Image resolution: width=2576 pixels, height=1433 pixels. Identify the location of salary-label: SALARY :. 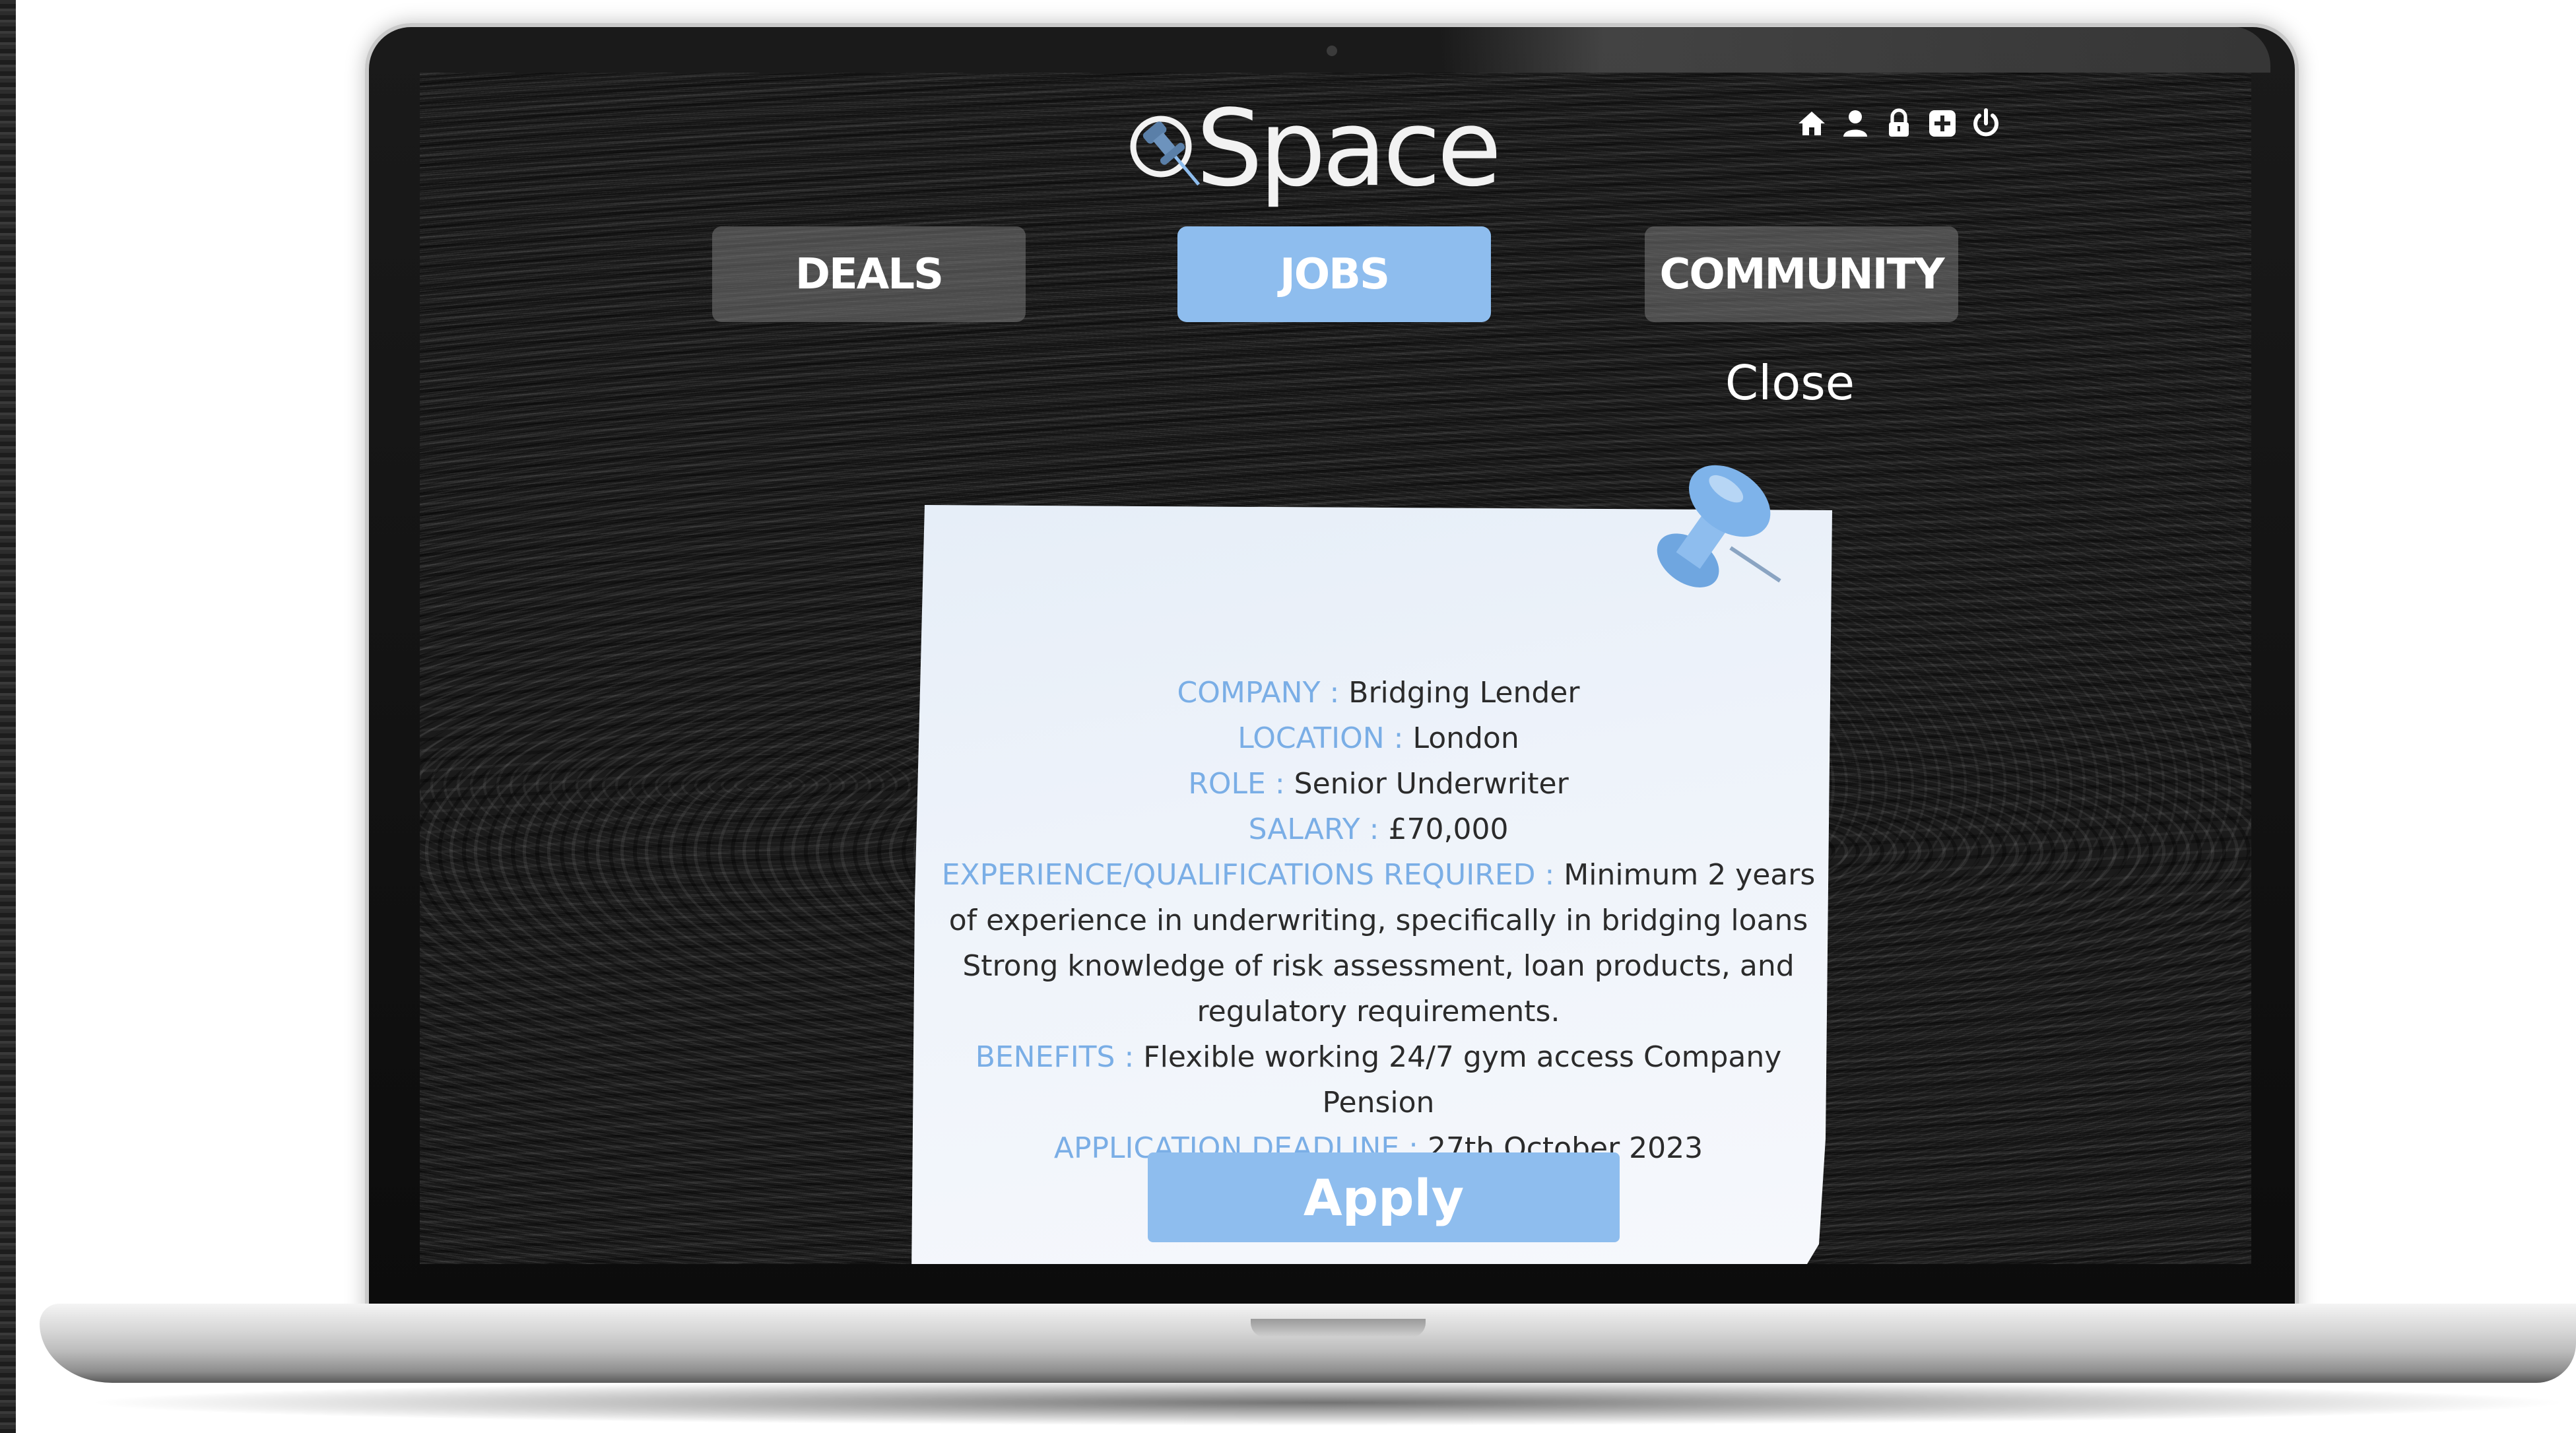
(1313, 830).